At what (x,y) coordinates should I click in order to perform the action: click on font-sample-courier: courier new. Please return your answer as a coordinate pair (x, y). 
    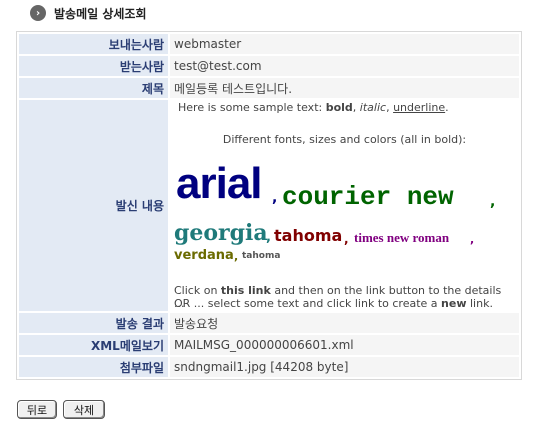
    Looking at the image, I should click on (368, 197).